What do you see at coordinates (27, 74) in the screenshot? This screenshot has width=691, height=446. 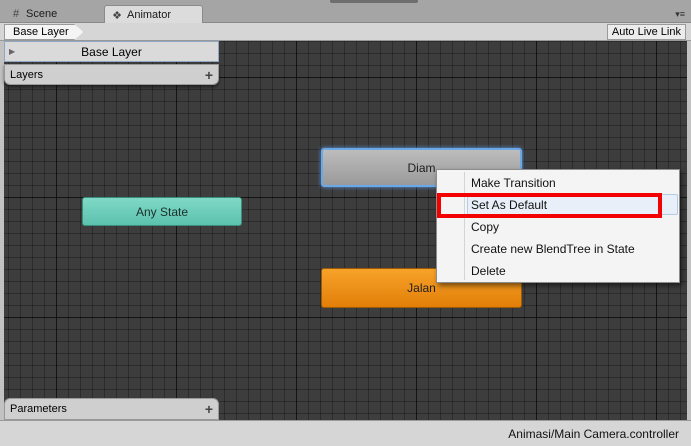 I see `layers-label: Layers` at bounding box center [27, 74].